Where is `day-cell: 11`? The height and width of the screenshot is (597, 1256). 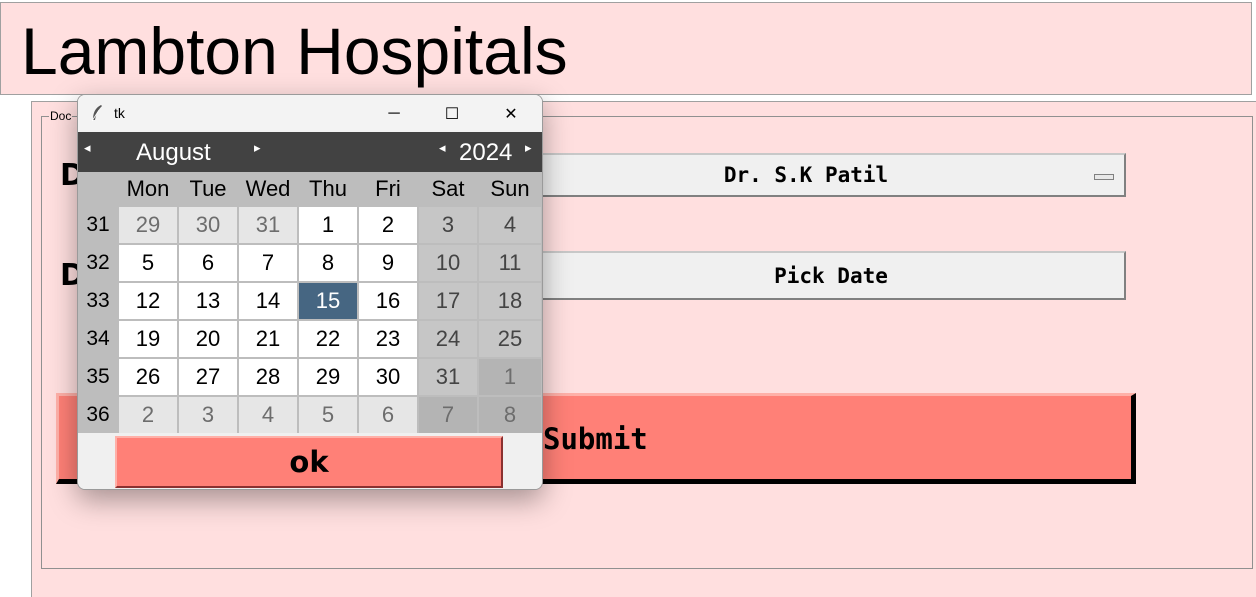
day-cell: 11 is located at coordinates (510, 263).